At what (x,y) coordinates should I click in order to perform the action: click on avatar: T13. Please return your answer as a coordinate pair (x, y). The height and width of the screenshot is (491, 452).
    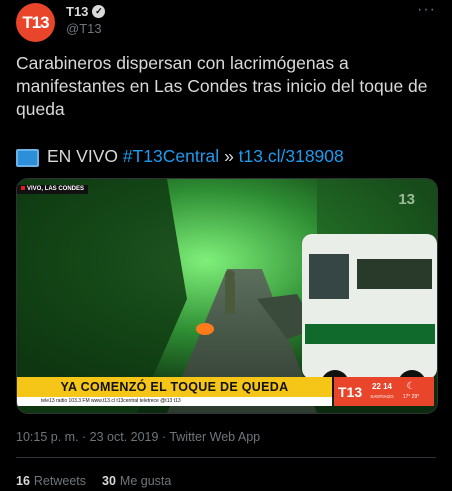
    Looking at the image, I should click on (35, 22).